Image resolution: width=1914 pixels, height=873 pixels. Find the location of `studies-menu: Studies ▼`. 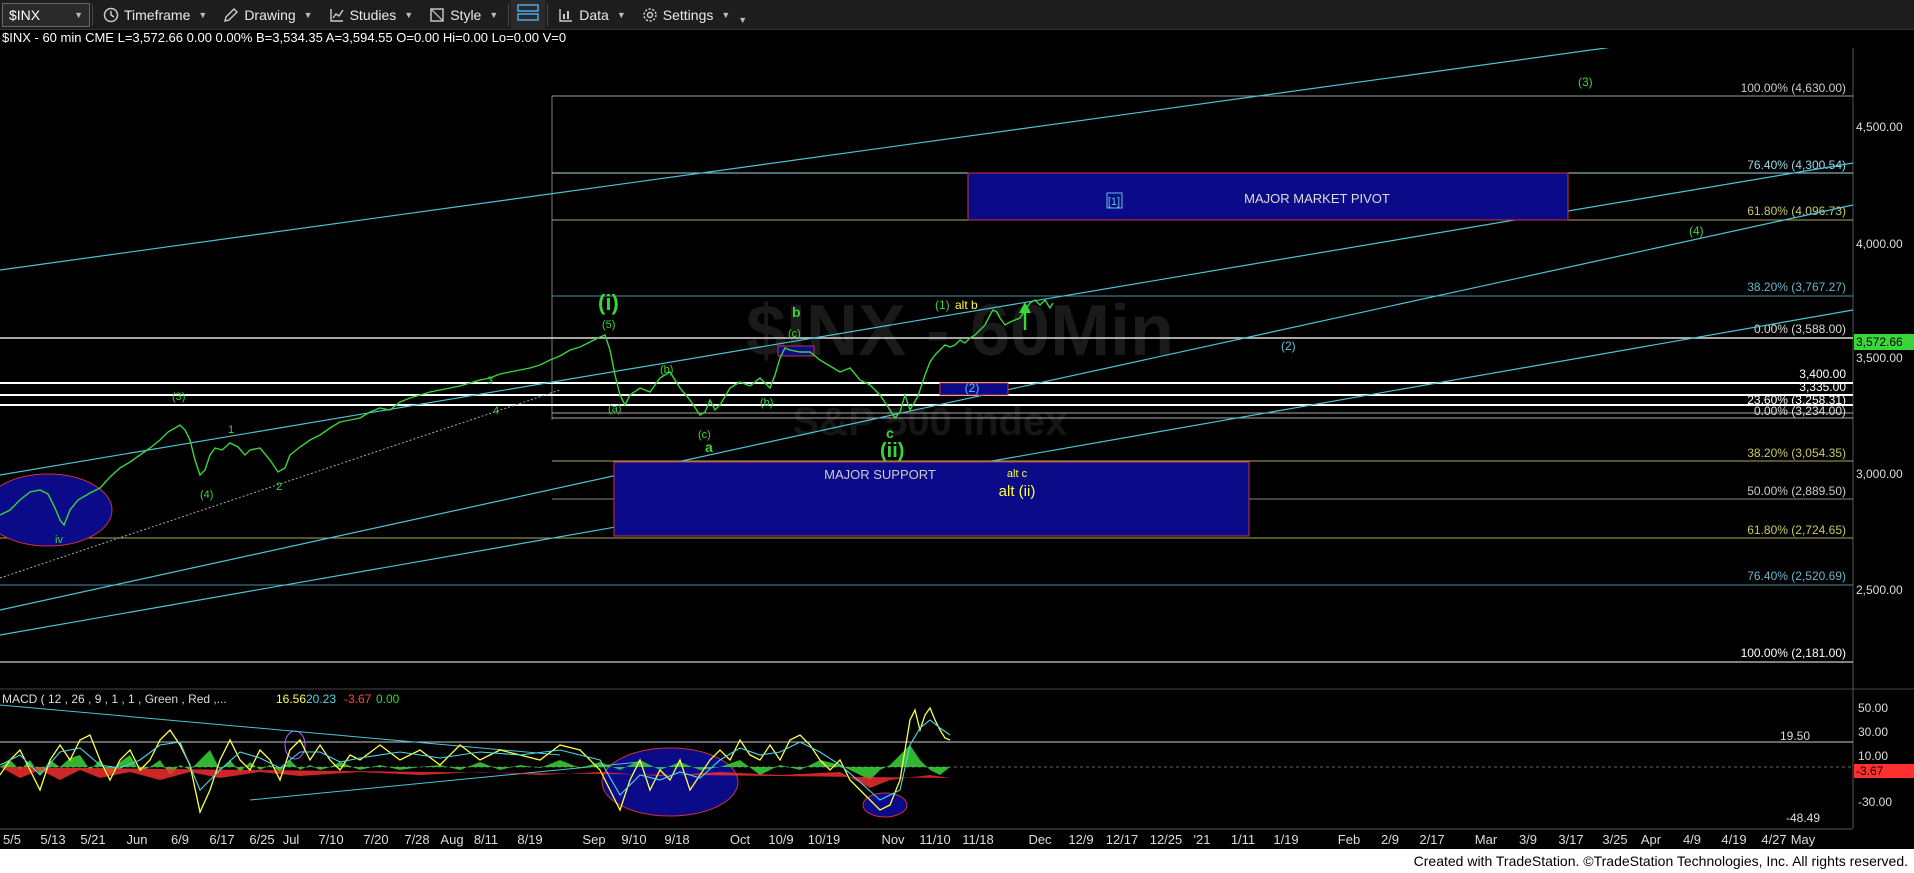

studies-menu: Studies ▼ is located at coordinates (371, 15).